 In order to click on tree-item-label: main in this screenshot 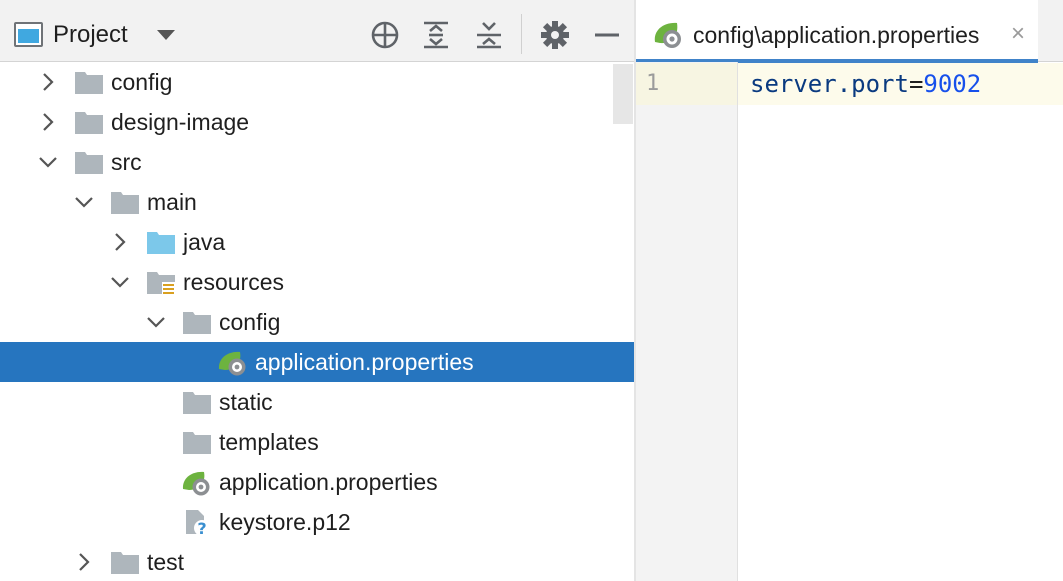, I will do `click(172, 202)`.